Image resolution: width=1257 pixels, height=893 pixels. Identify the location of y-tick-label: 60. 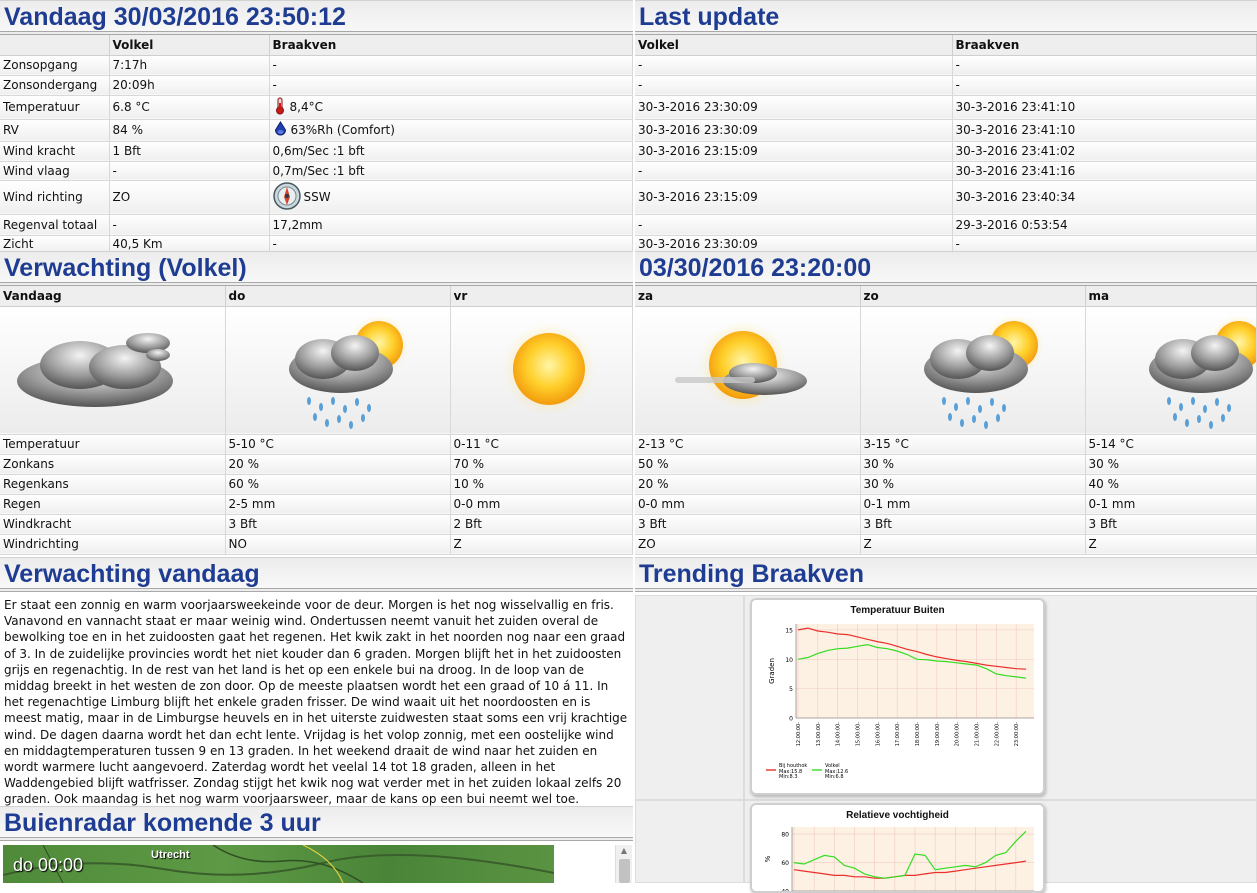
(785, 863).